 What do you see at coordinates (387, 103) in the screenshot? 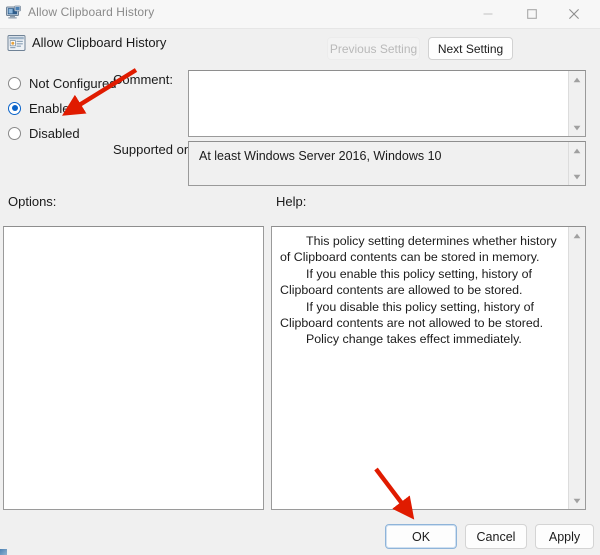
I see `comment-textarea` at bounding box center [387, 103].